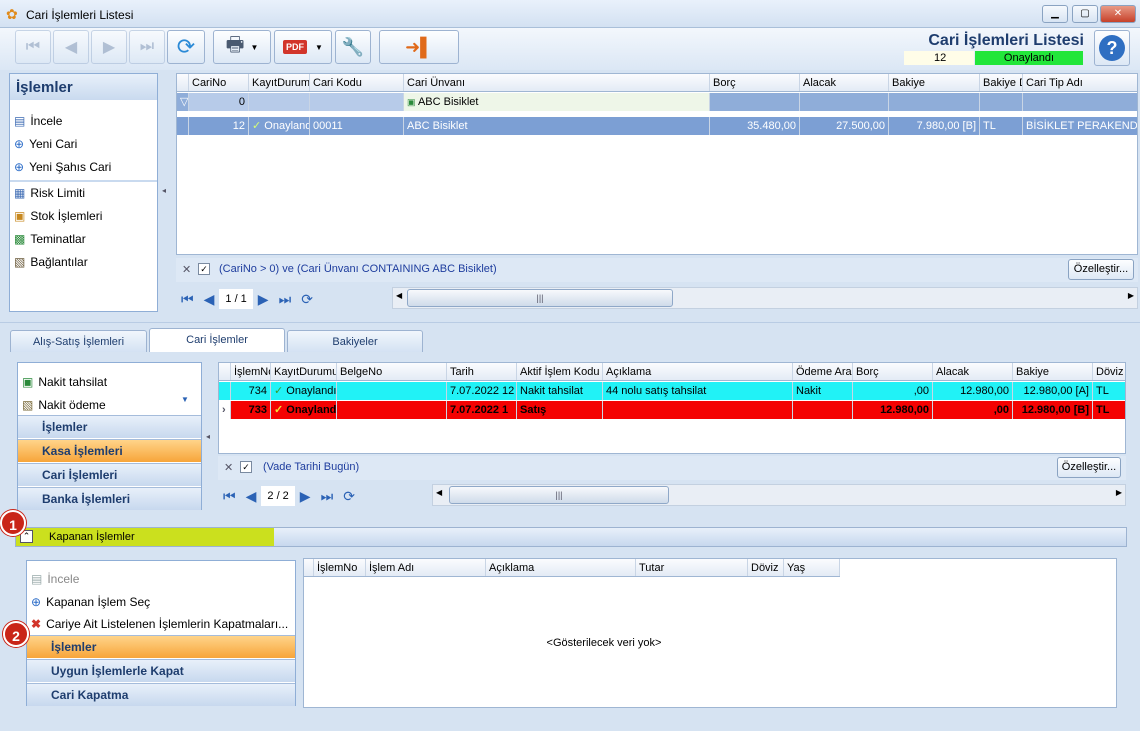 The image size is (1140, 731). Describe the element at coordinates (242, 47) in the screenshot. I see `print-button: 🖶 ▼` at that location.